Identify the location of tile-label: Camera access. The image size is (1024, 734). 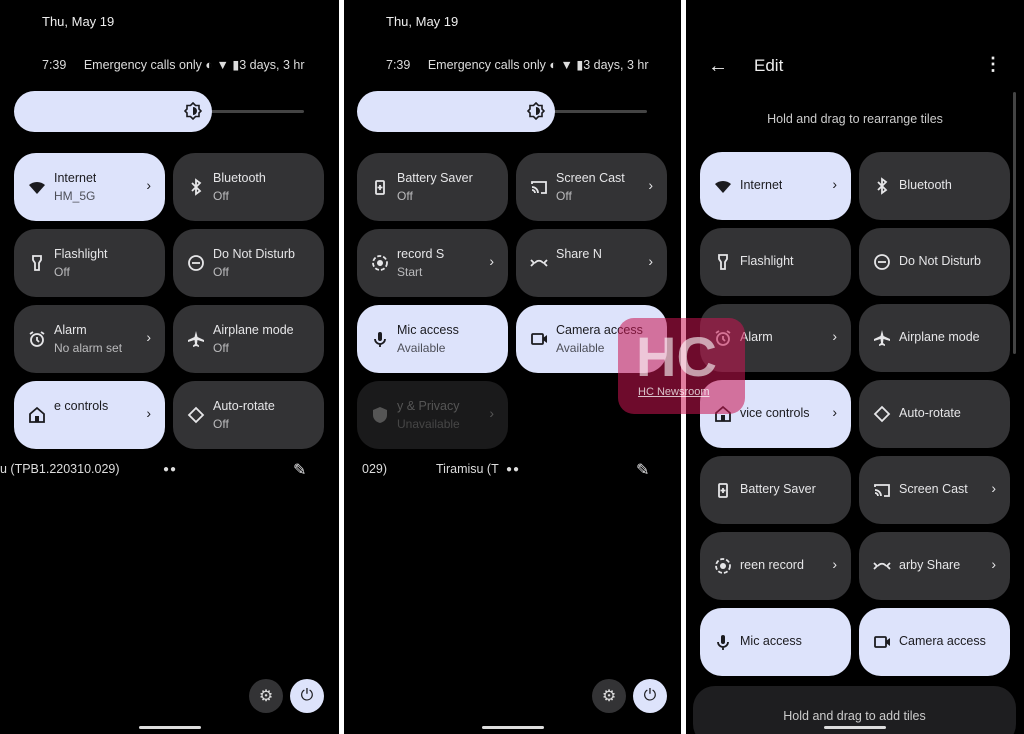
(942, 641).